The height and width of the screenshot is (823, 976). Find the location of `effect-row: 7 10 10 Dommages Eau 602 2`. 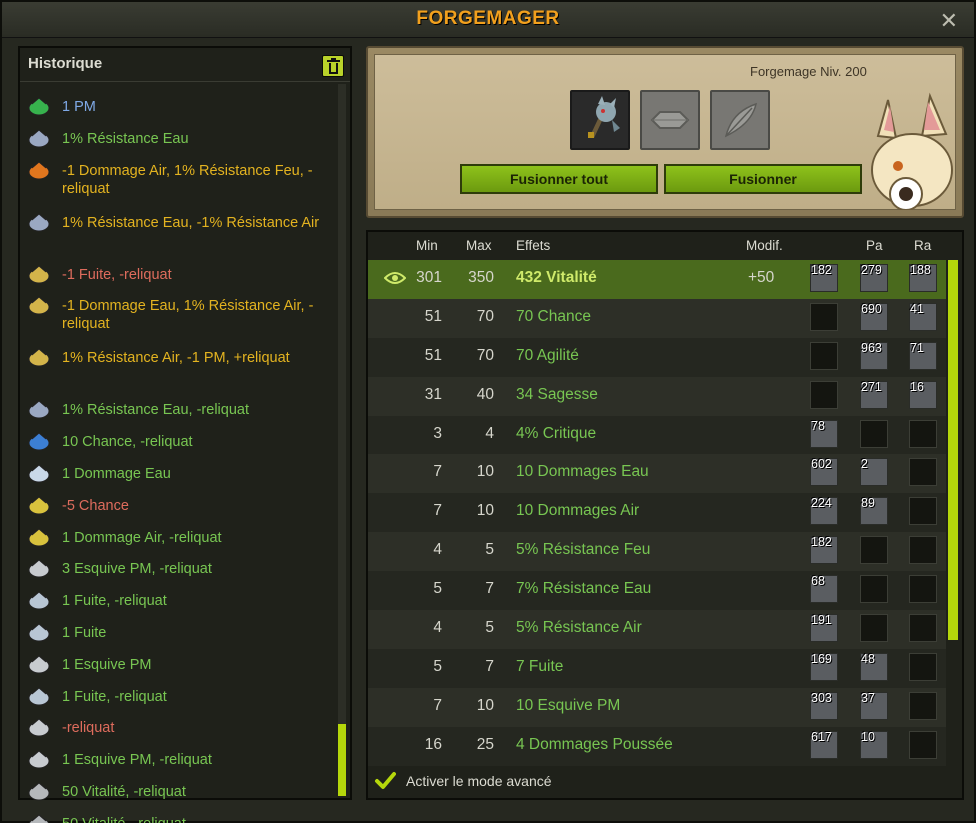

effect-row: 7 10 10 Dommages Eau 602 2 is located at coordinates (657, 474).